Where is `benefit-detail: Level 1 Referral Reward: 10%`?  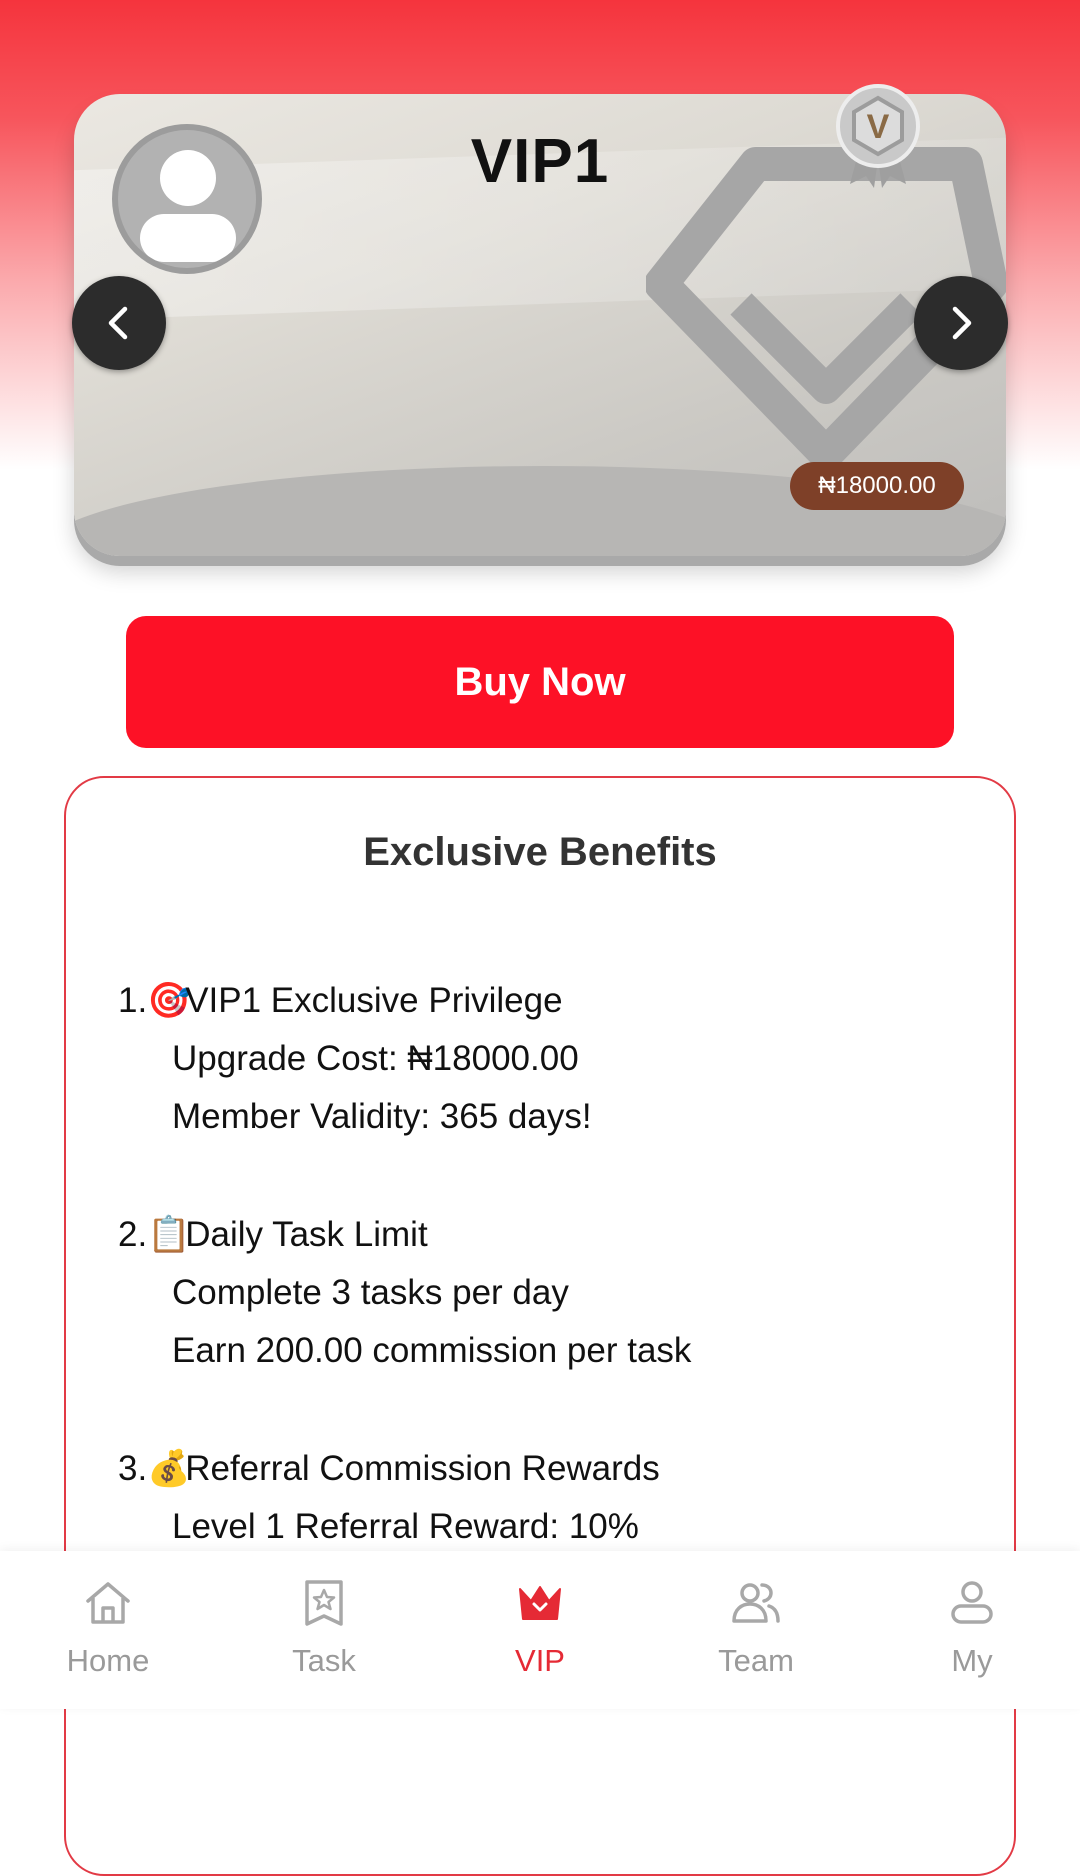 benefit-detail: Level 1 Referral Reward: 10% is located at coordinates (405, 1526).